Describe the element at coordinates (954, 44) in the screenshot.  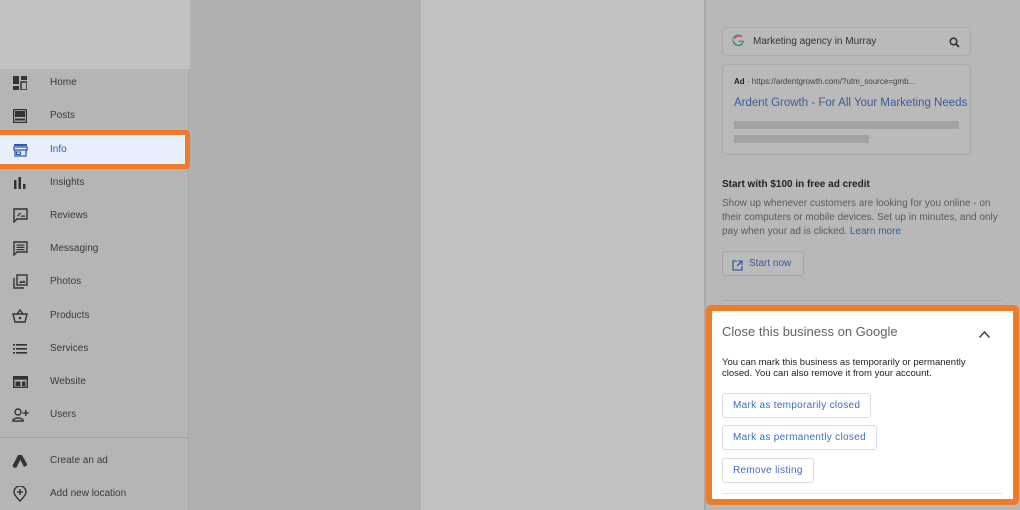
I see `search-icon` at that location.